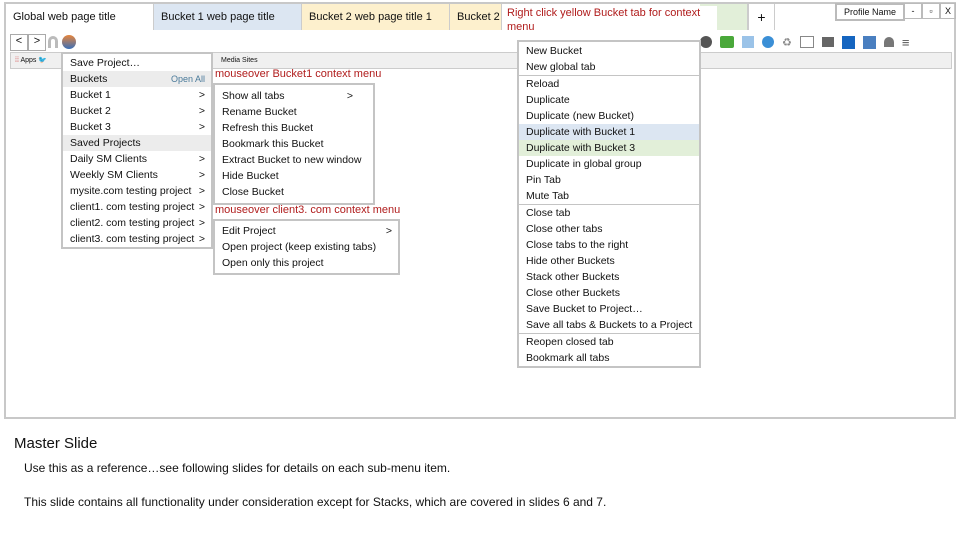 This screenshot has width=960, height=540. Describe the element at coordinates (609, 148) in the screenshot. I see `context-menu-item: Duplicate with Bucket 3` at that location.